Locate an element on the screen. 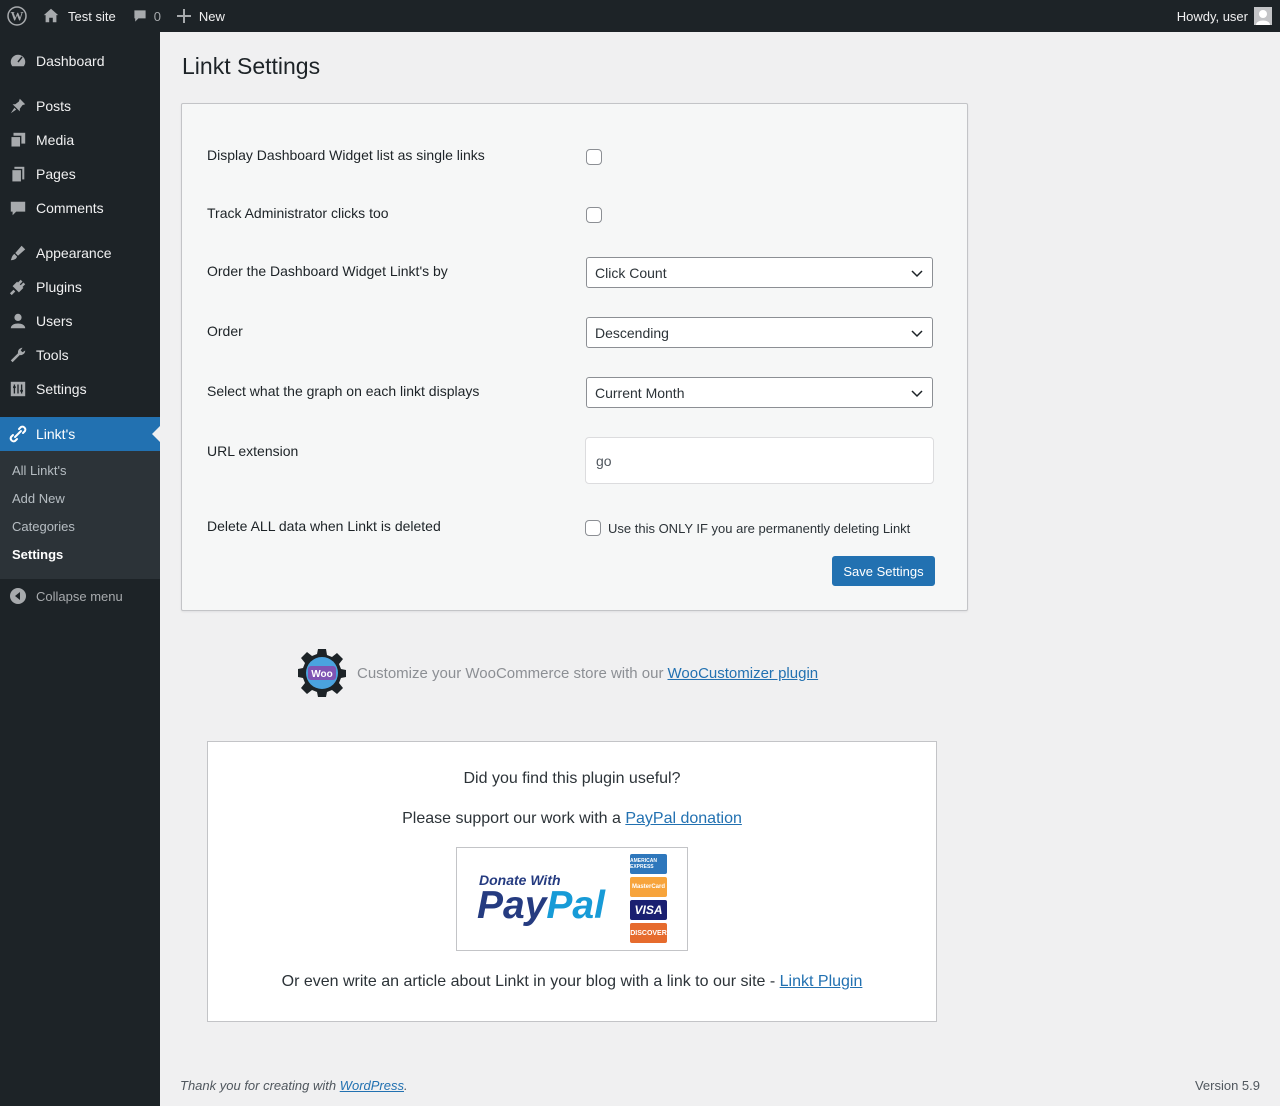 Image resolution: width=1280 pixels, height=1106 pixels. sidebar-item-label: Tools is located at coordinates (52, 355).